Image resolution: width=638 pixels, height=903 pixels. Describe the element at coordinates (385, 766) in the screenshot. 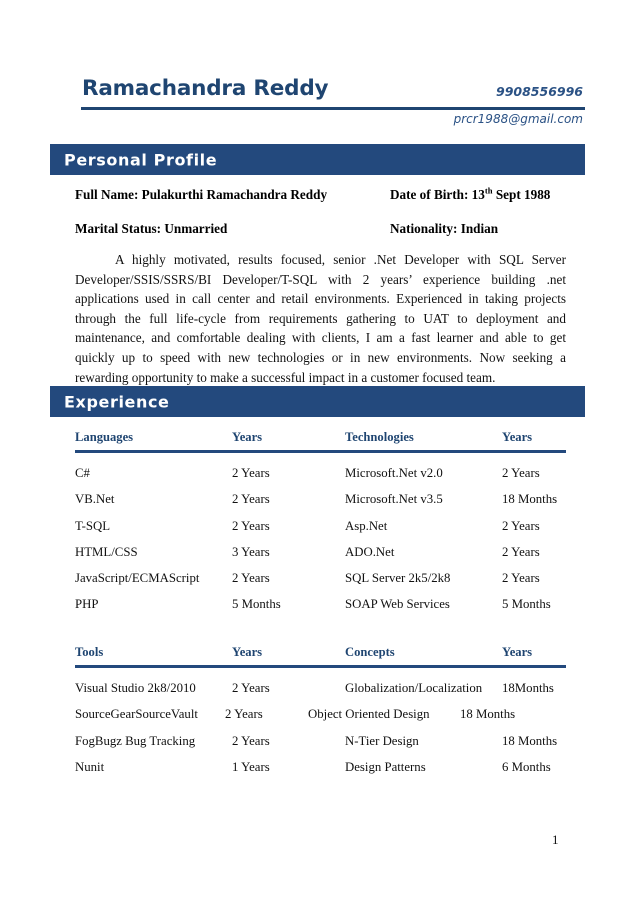

I see `cell-concept: Design Patterns` at that location.